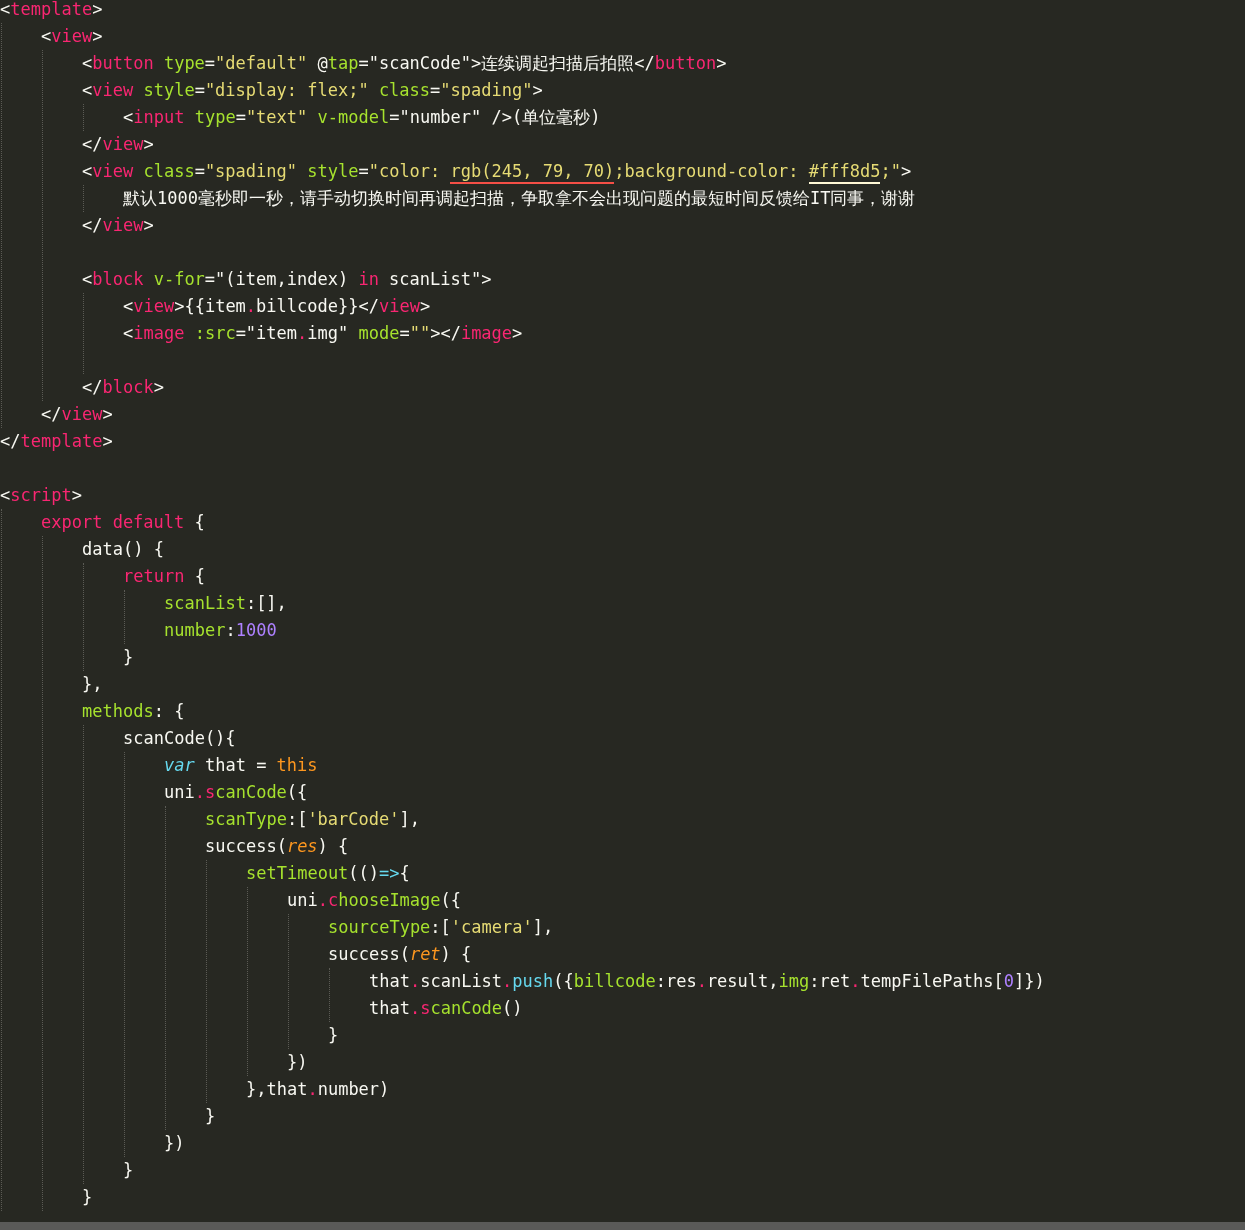 Image resolution: width=1245 pixels, height=1230 pixels. I want to click on code-line: that.scanCode(), so click(446, 1008).